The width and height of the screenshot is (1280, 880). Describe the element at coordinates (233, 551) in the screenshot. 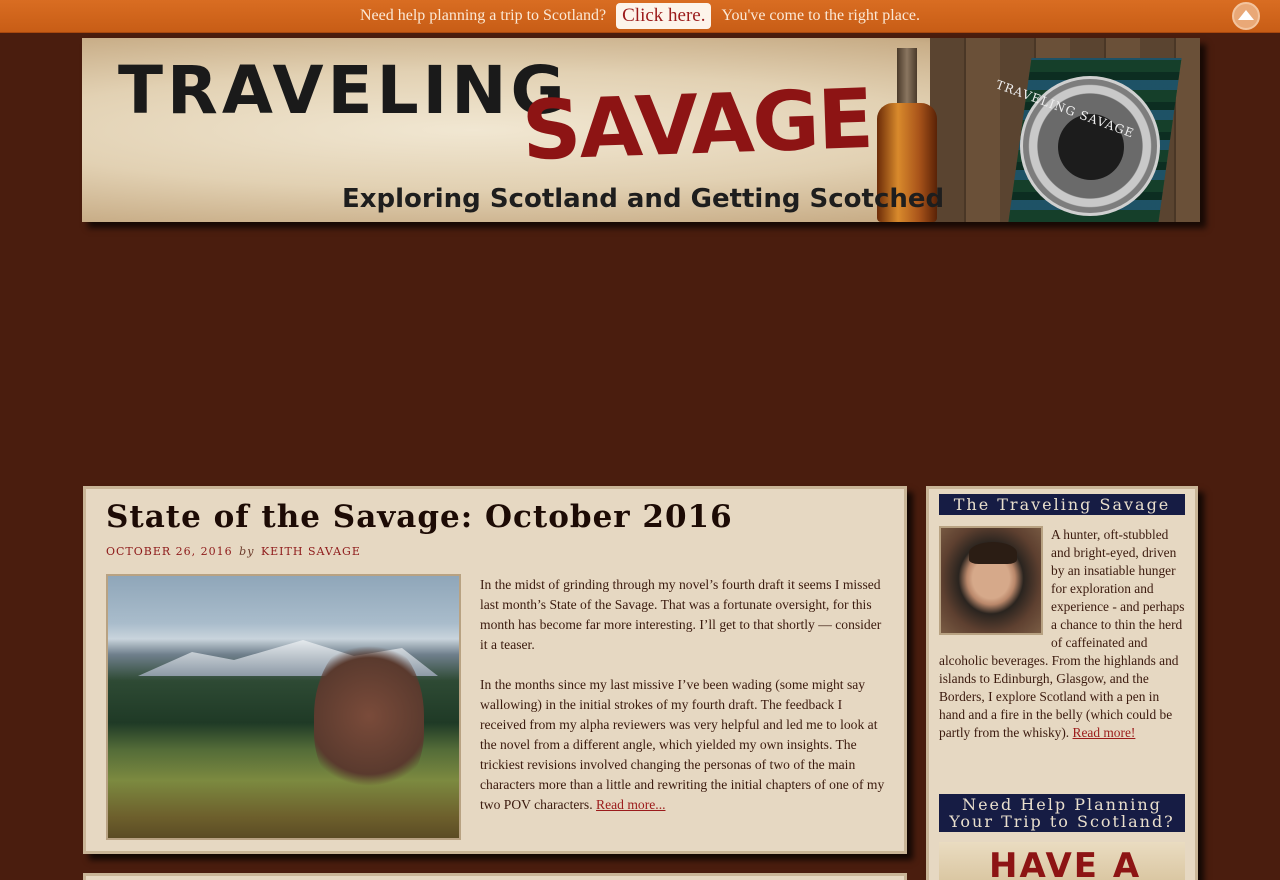

I see `post-meta: October 26, 2016 by Keith Savage` at that location.